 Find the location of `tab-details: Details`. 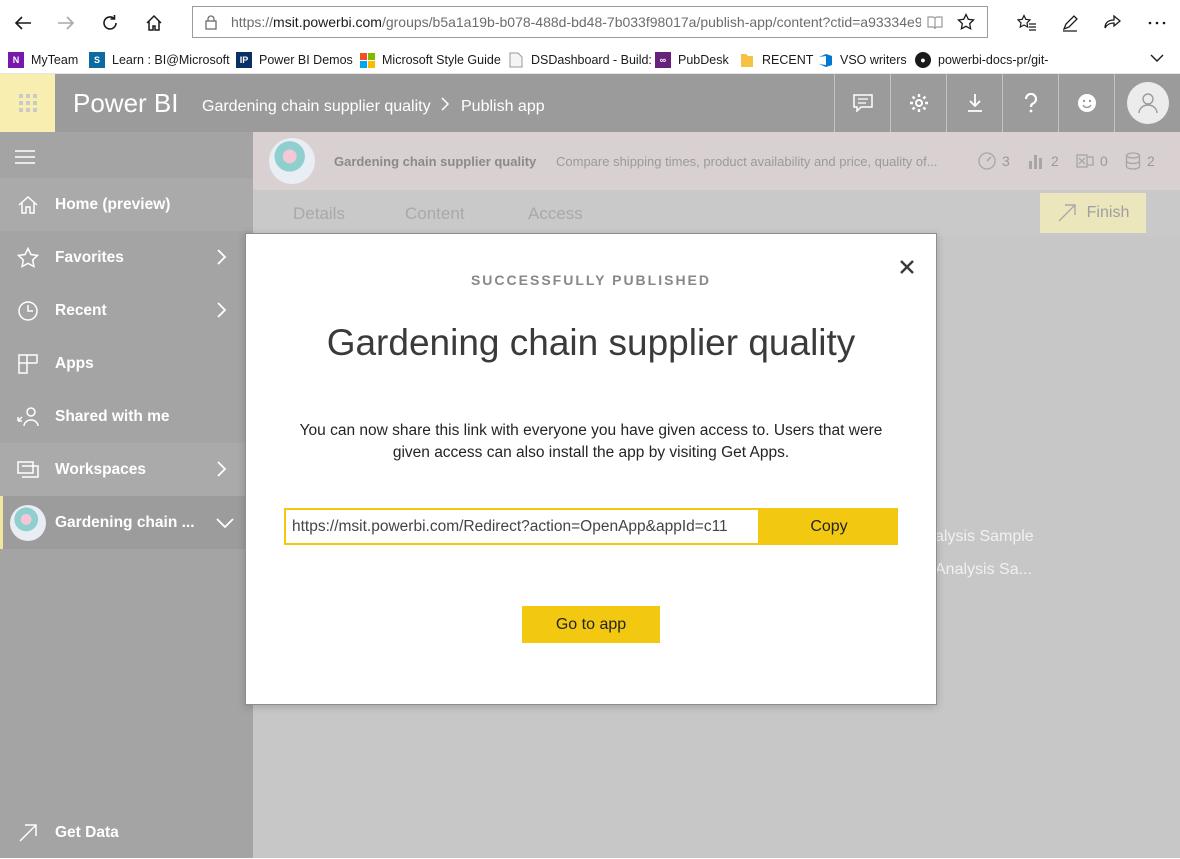

tab-details: Details is located at coordinates (319, 214).